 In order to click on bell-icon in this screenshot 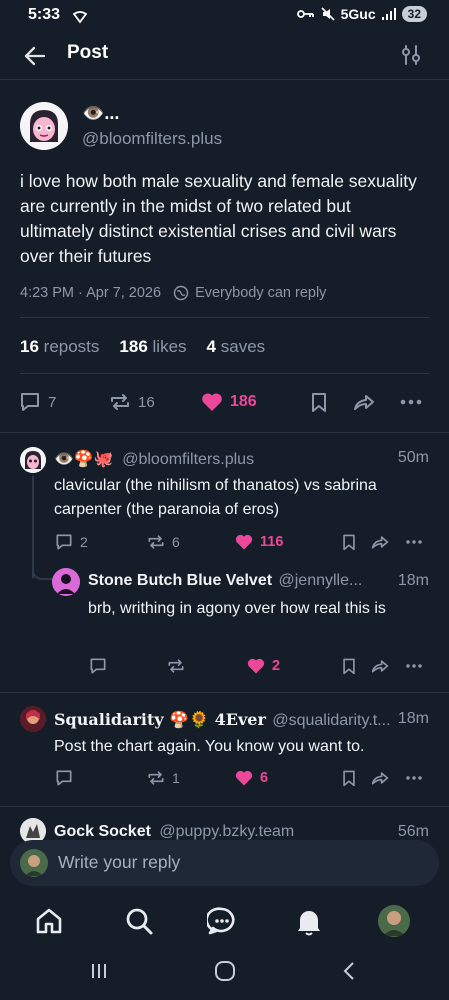, I will do `click(309, 921)`.